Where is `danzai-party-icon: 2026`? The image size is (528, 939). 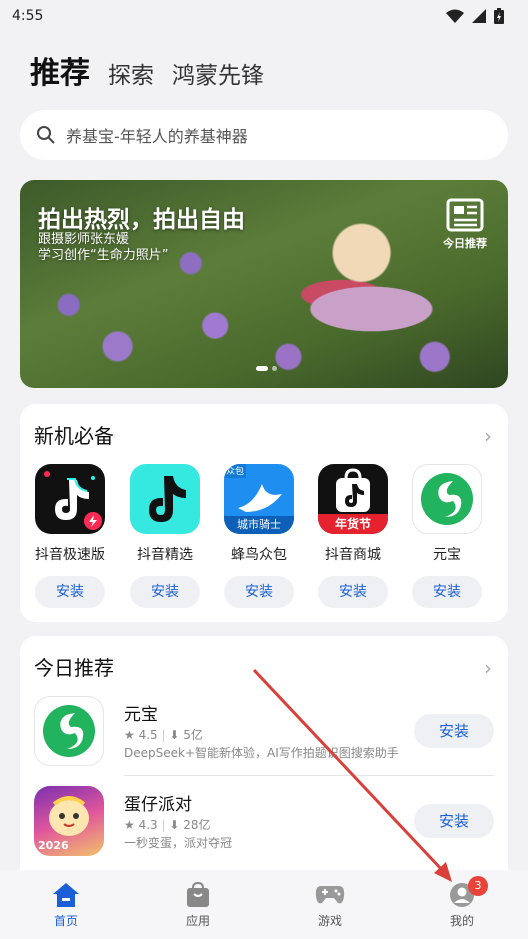
danzai-party-icon: 2026 is located at coordinates (69, 821).